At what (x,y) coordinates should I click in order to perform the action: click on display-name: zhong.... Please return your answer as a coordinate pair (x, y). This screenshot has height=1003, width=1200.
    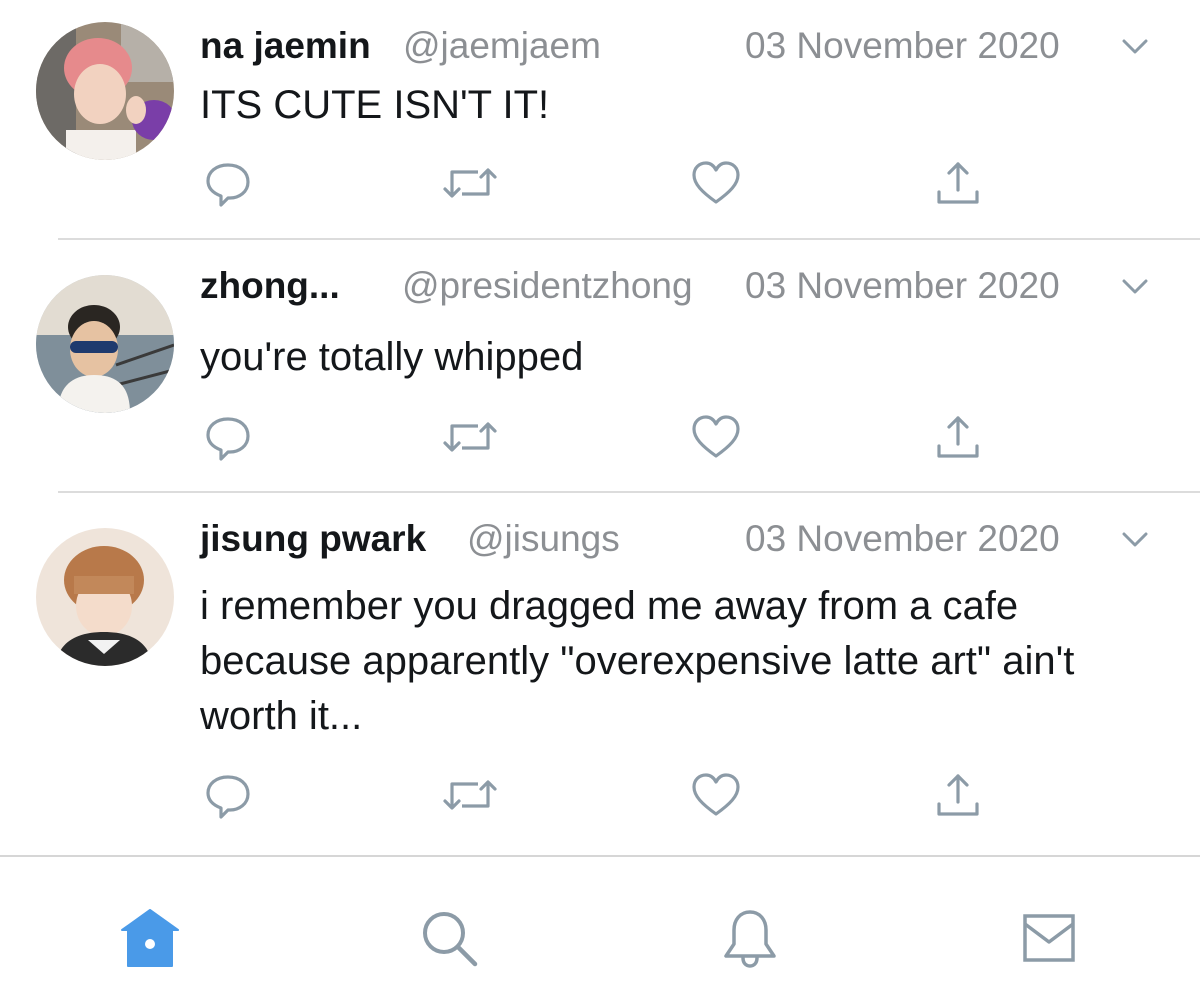
    Looking at the image, I should click on (270, 286).